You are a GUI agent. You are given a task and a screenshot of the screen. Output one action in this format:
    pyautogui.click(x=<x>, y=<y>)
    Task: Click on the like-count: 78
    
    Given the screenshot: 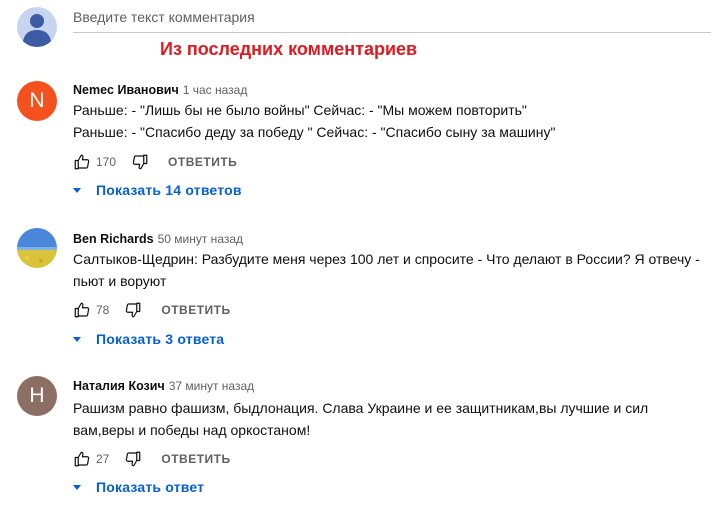 What is the action you would take?
    pyautogui.click(x=103, y=310)
    